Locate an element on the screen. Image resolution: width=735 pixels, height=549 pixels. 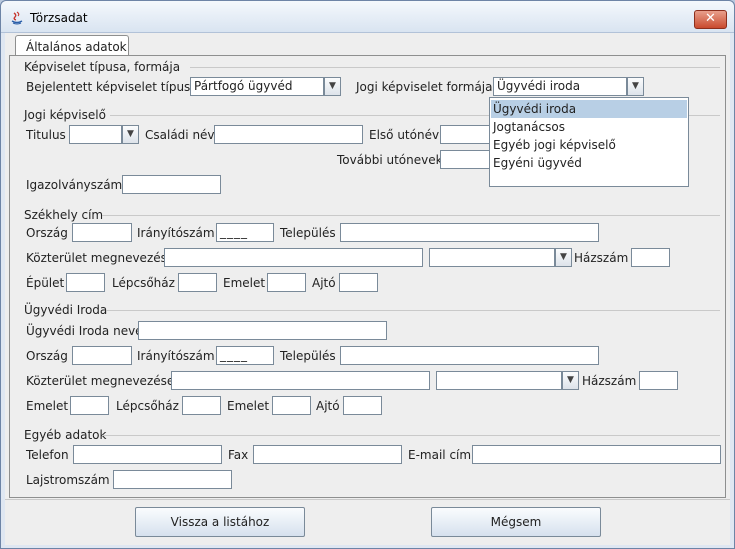
registry-number-input is located at coordinates (172, 479).